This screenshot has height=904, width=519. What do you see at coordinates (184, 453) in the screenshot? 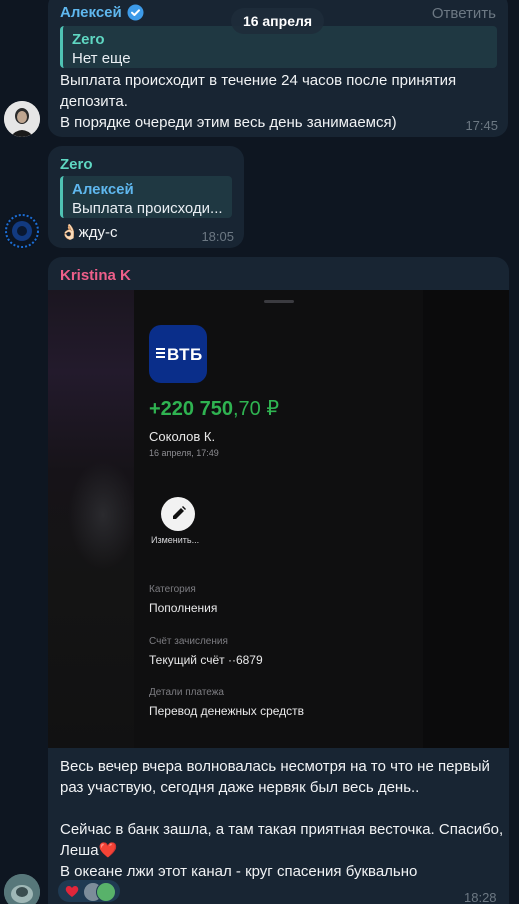
I see `payment-date: 16 апреля, 17:49` at bounding box center [184, 453].